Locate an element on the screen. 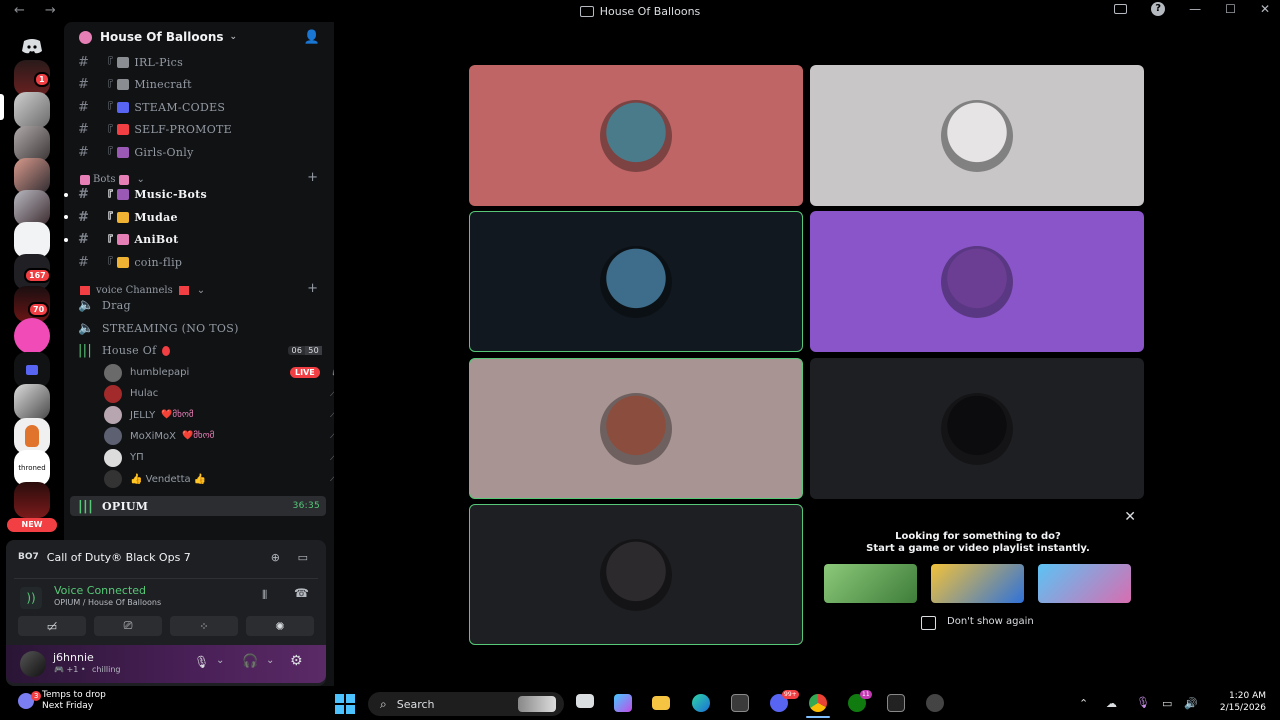 The image size is (1280, 720). mention-badge: 70 is located at coordinates (39, 309).